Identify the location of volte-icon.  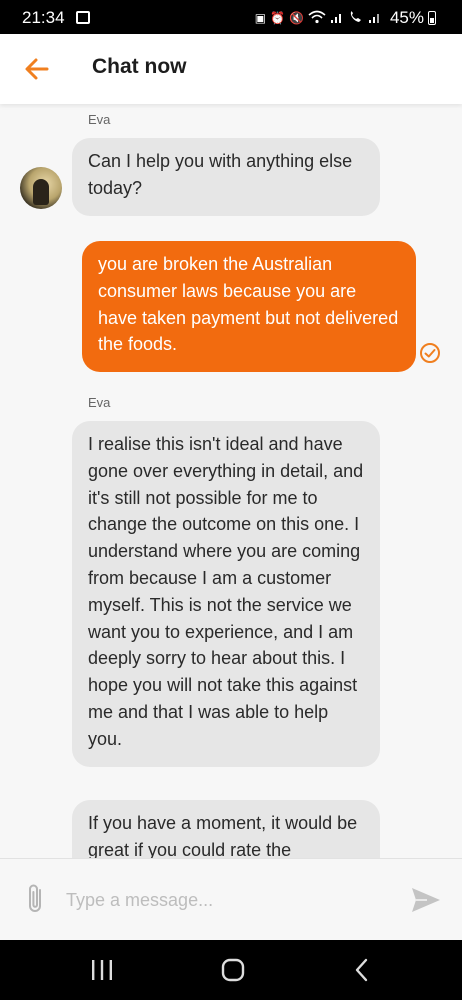
(356, 18).